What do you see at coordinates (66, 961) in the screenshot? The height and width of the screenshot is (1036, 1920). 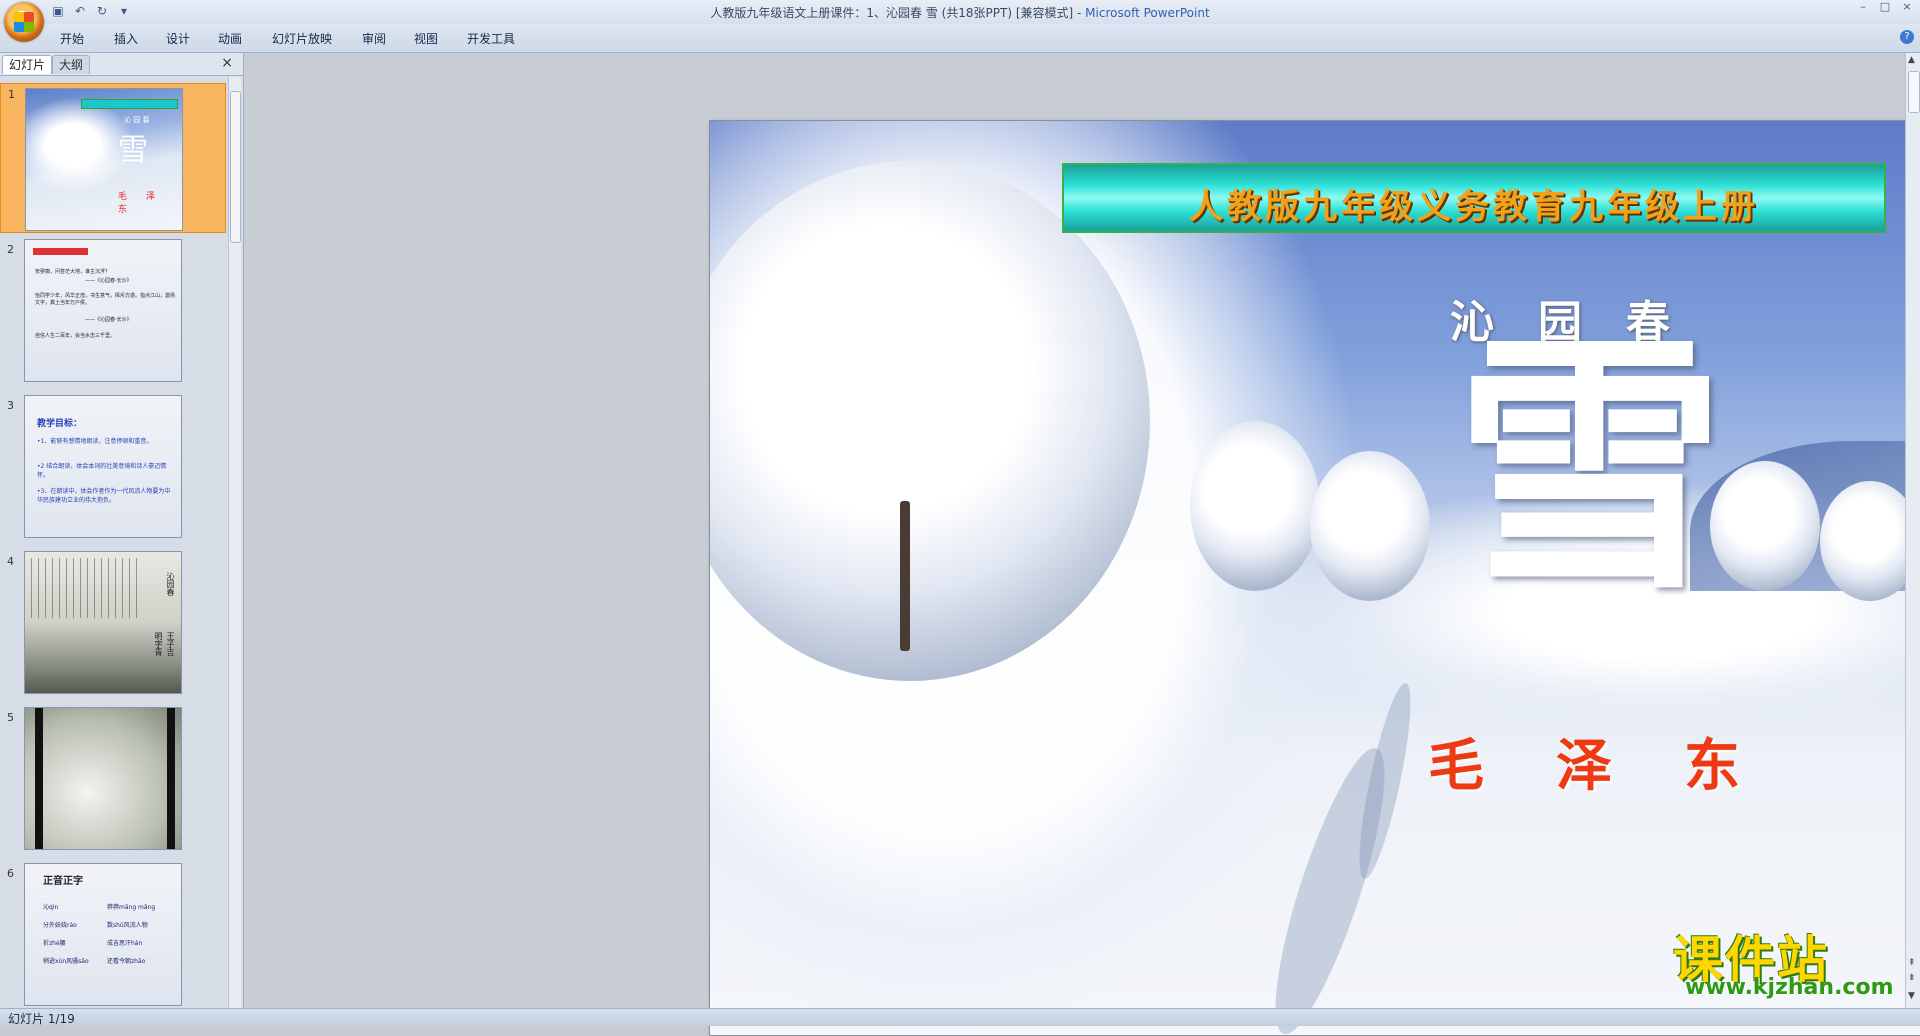 I see `thumb-item: 稍逊xùn风骚sāo` at bounding box center [66, 961].